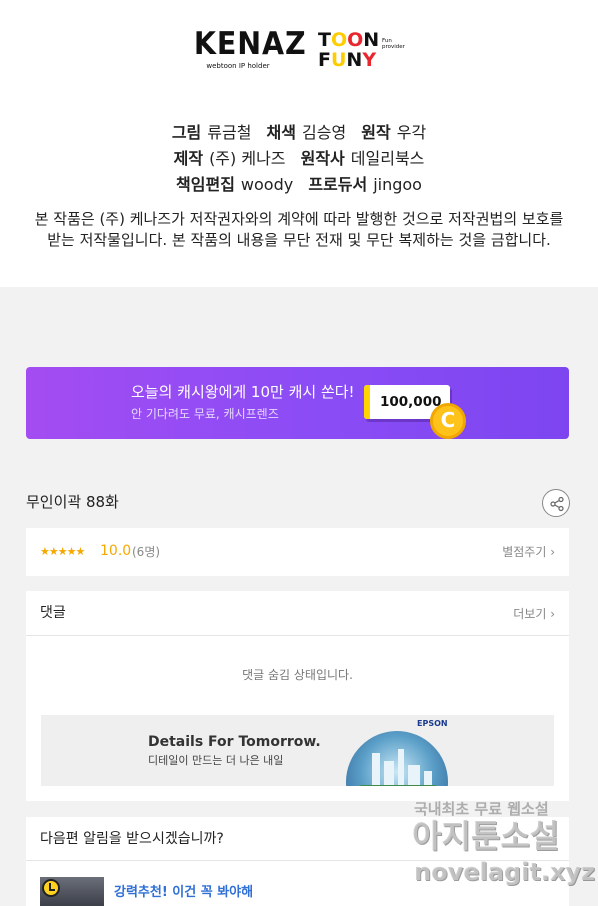 The height and width of the screenshot is (906, 598). I want to click on ad-headline: Details For Tomorrow., so click(234, 742).